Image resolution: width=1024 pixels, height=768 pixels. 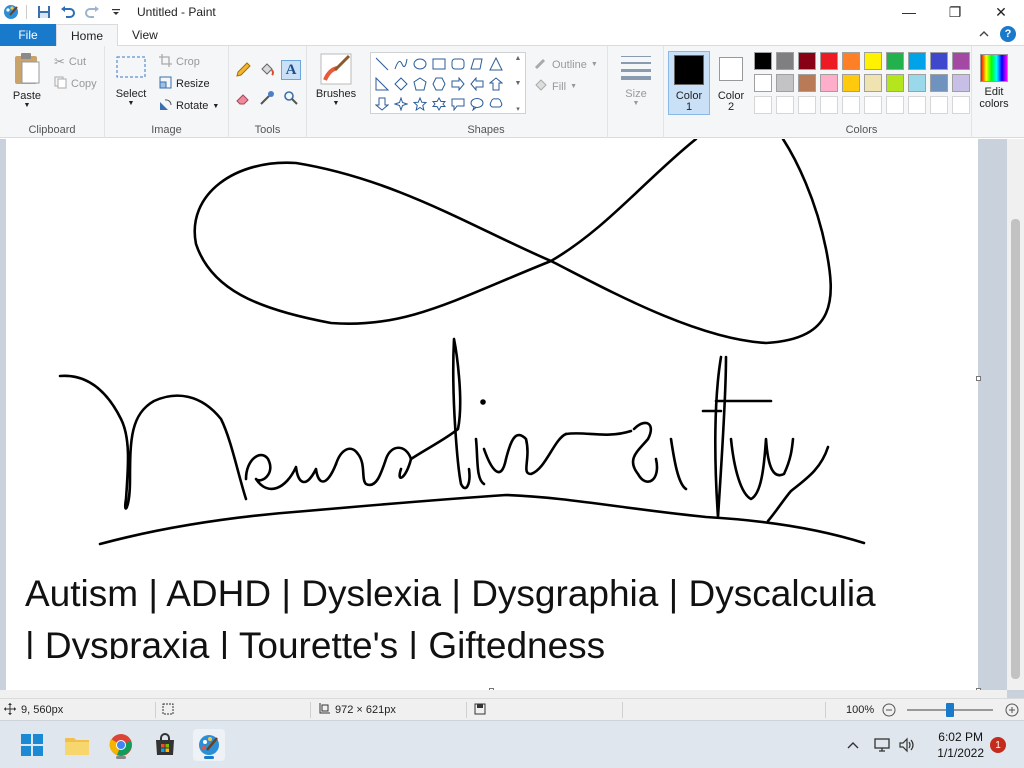 I want to click on select-button: Select ▼, so click(x=131, y=80).